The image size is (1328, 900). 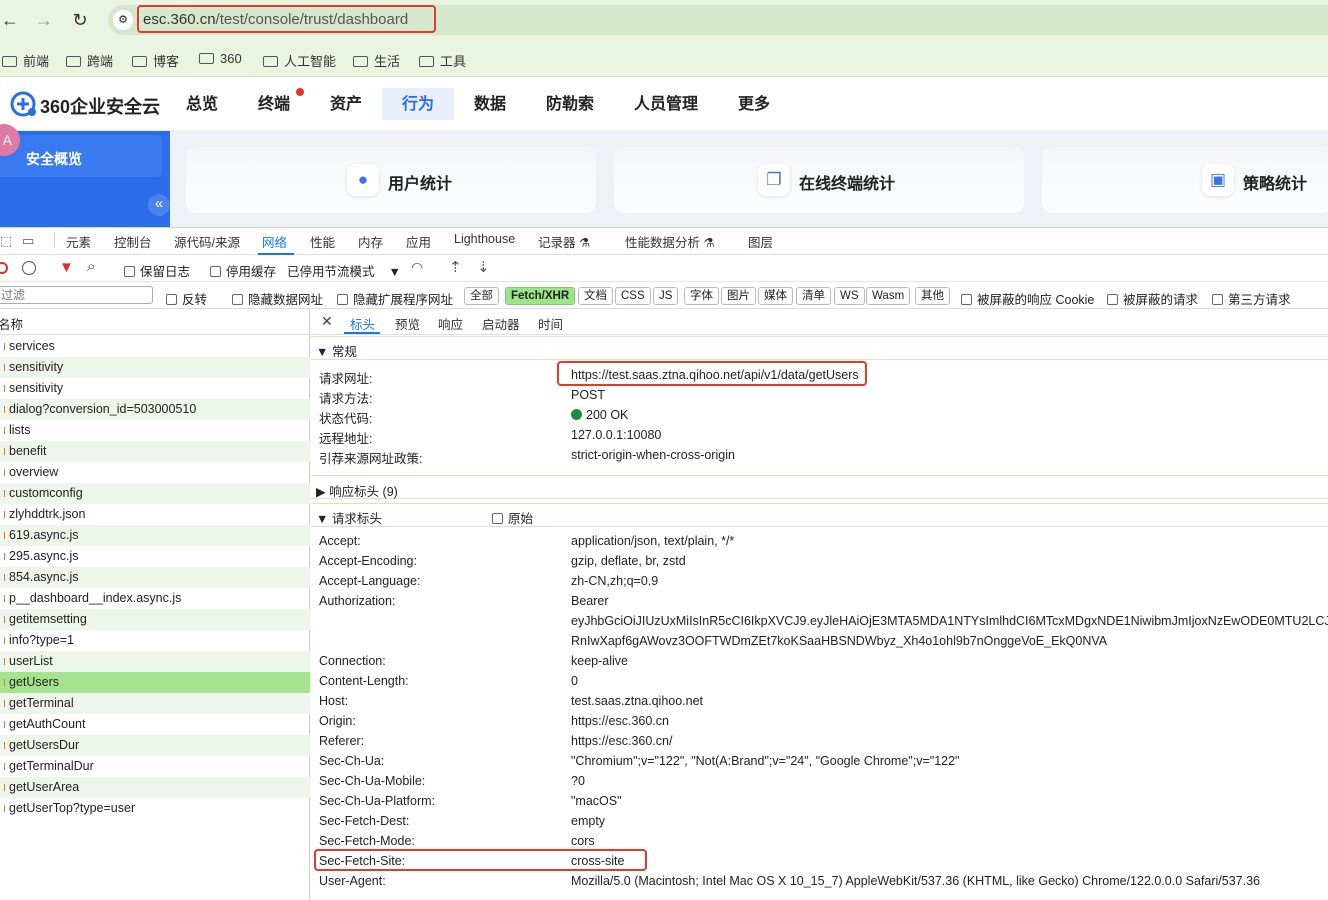 I want to click on network-conditions-icon: ◠, so click(x=417, y=267).